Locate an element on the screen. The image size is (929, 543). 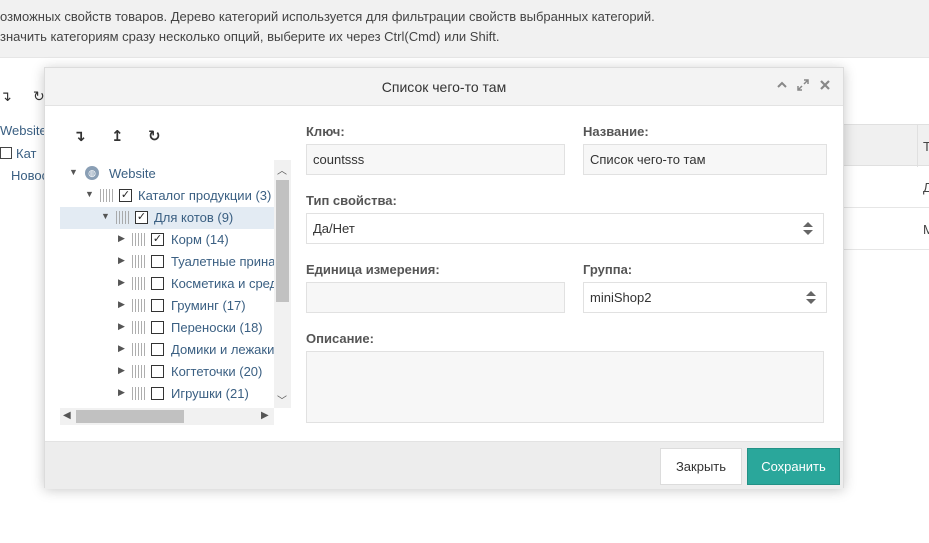
collapse-all-icon: ↥ is located at coordinates (117, 136).